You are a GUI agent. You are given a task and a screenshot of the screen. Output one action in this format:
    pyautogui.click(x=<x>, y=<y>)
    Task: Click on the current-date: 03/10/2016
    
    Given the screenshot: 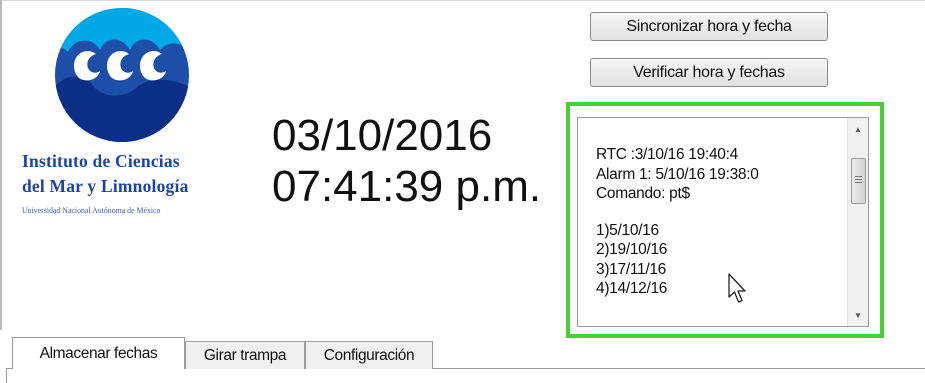 What is the action you would take?
    pyautogui.click(x=382, y=135)
    